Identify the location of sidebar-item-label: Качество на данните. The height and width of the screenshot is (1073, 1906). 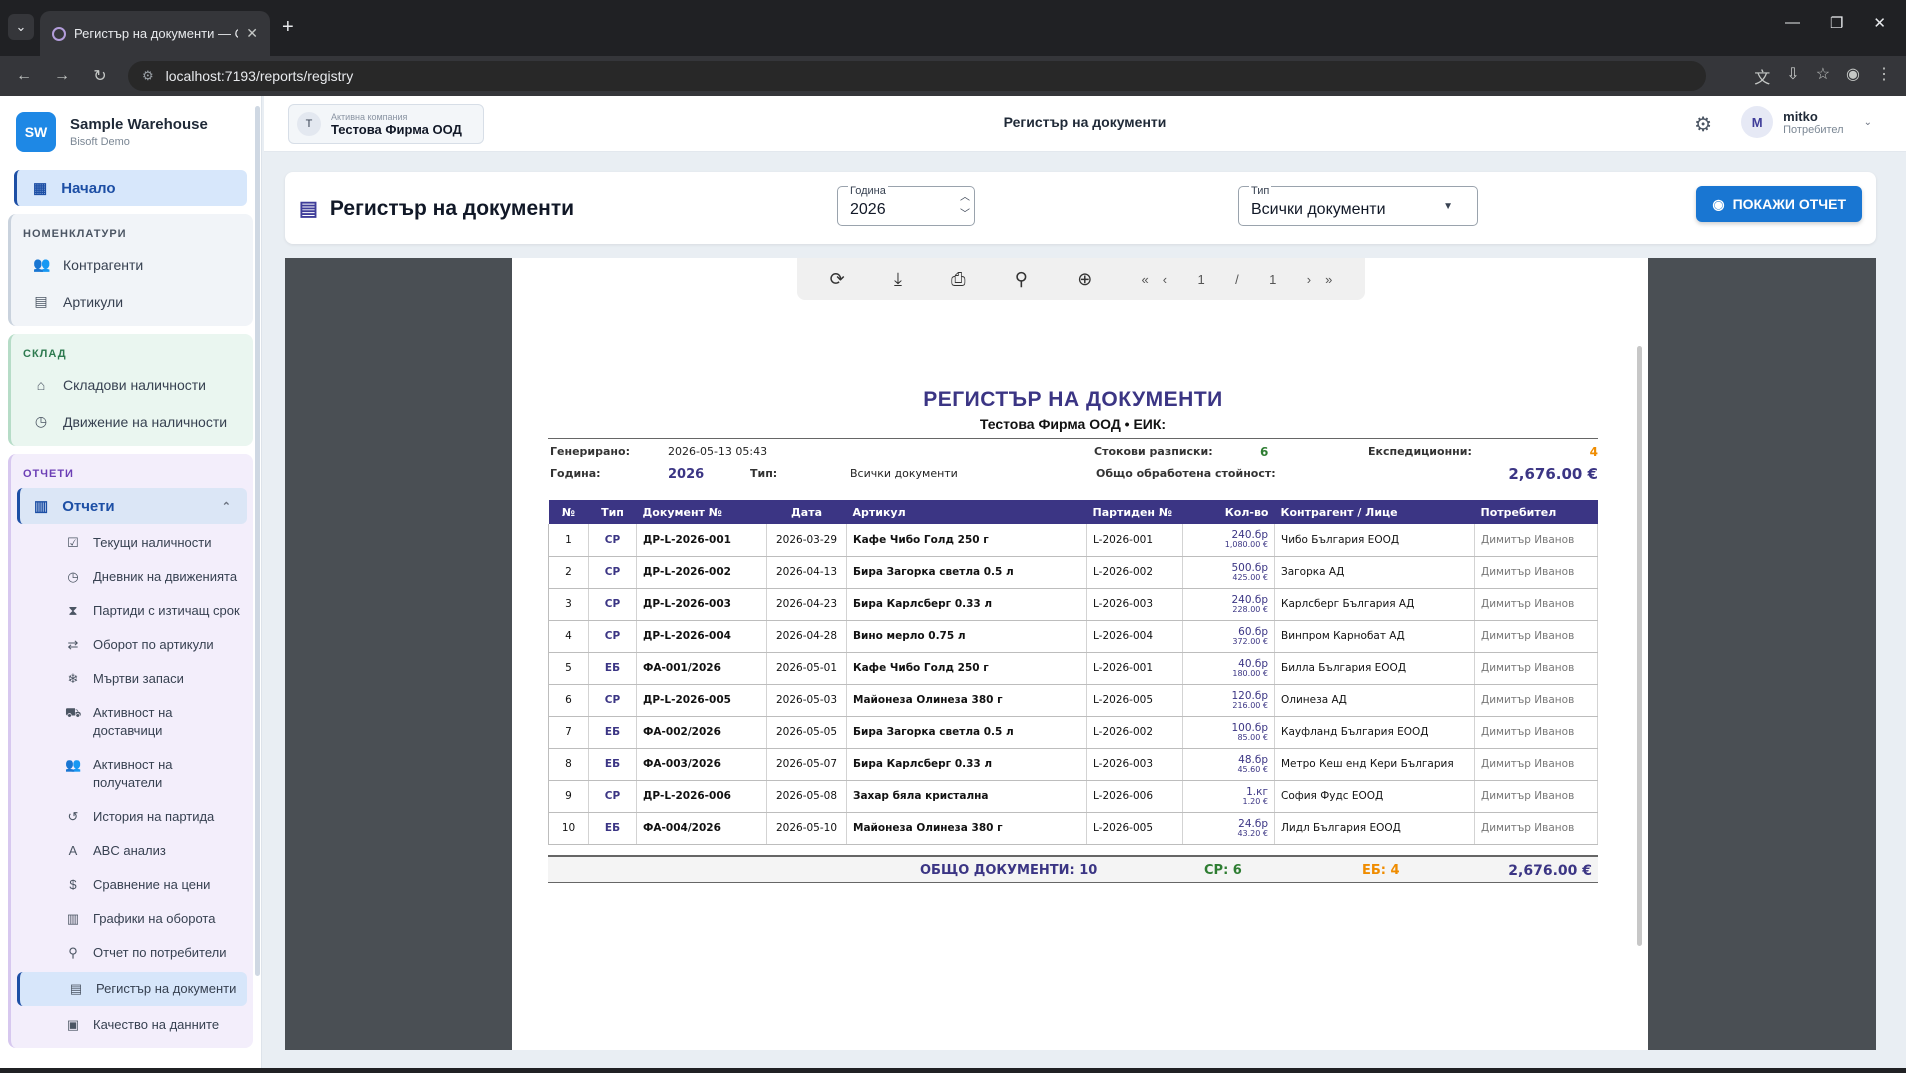
(156, 1024).